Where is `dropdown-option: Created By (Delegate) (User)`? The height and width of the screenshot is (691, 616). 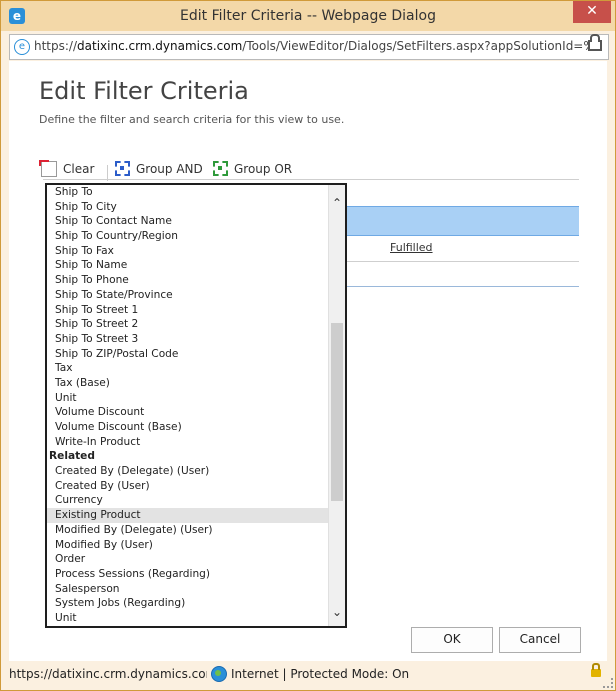 dropdown-option: Created By (Delegate) (User) is located at coordinates (188, 471).